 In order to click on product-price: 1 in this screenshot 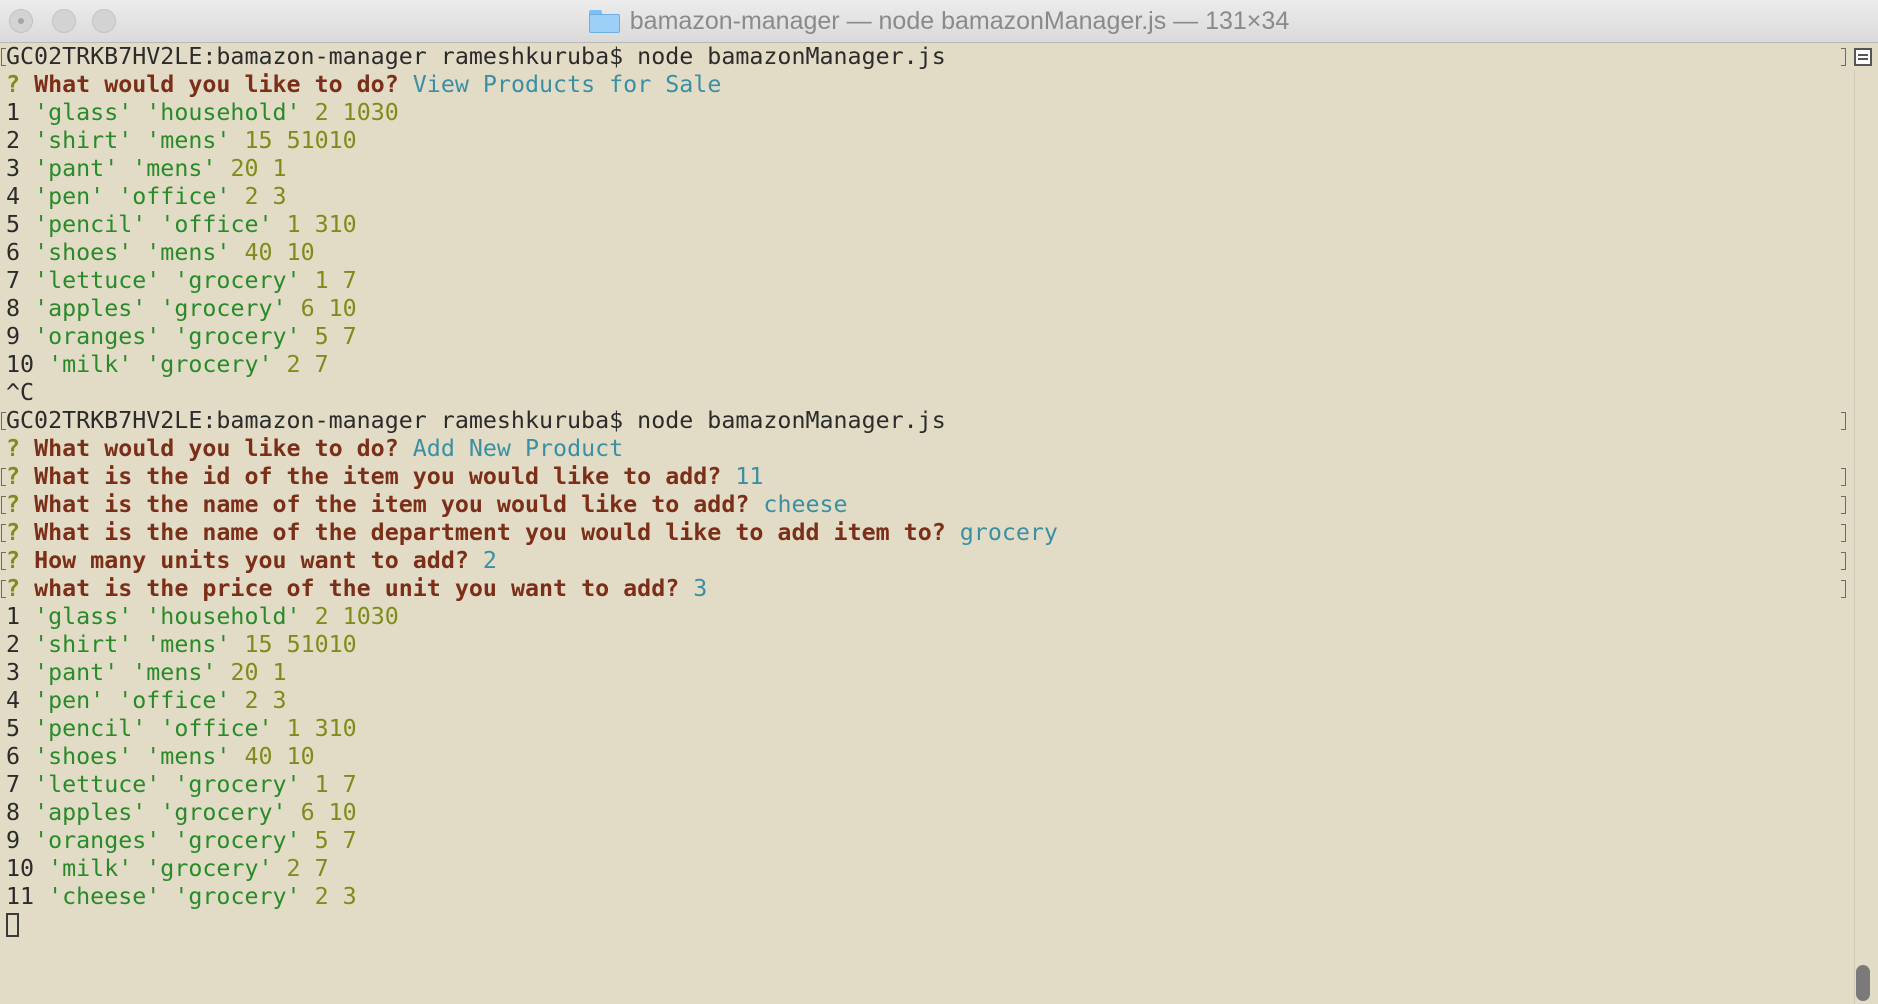, I will do `click(321, 784)`.